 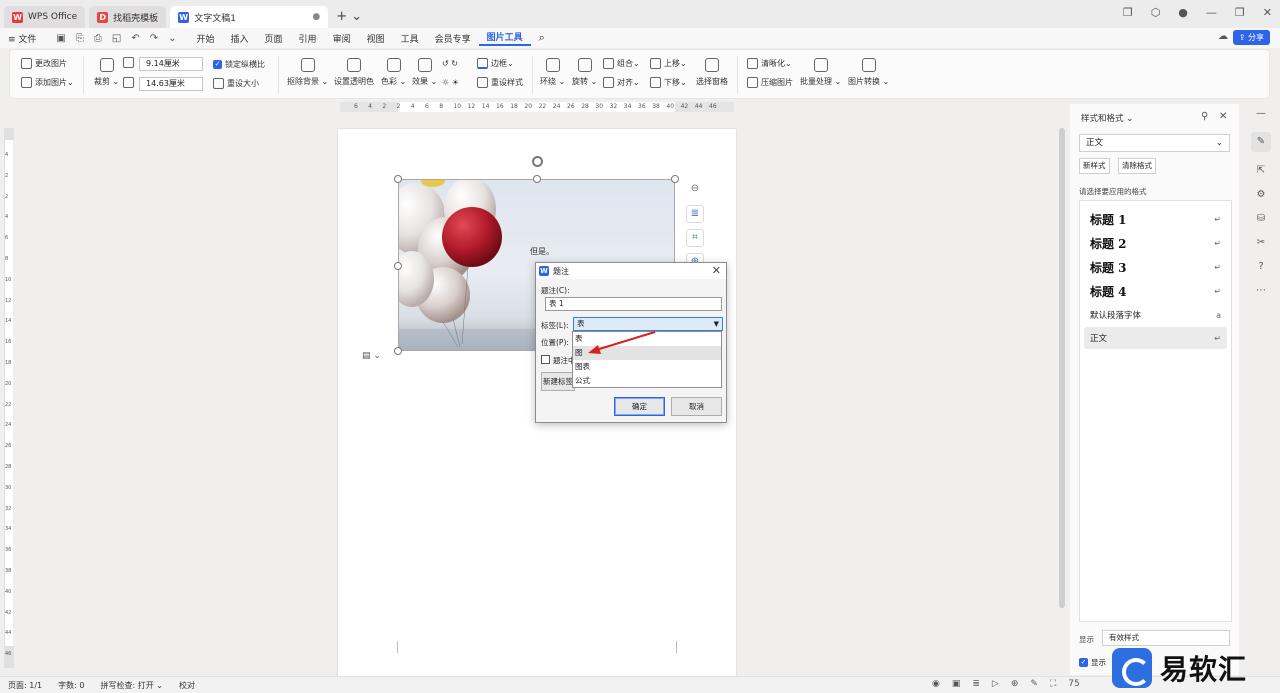 I want to click on clear-format-button: 清除格式, so click(x=1137, y=166).